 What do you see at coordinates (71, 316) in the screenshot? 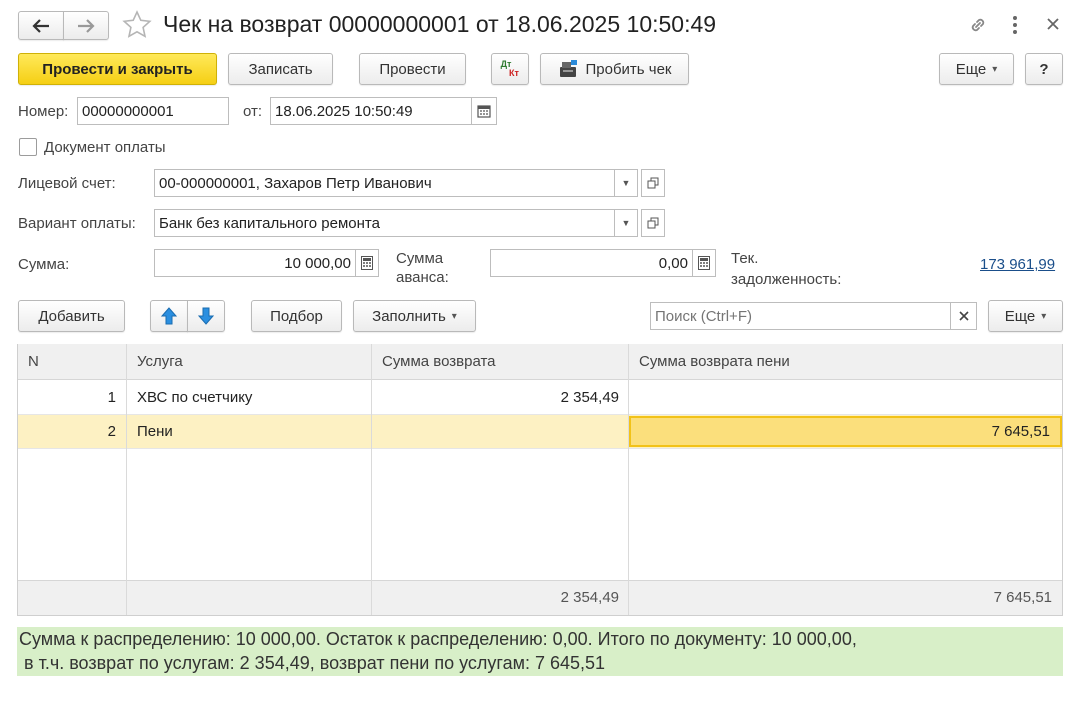
I see `add-button: Добавить` at bounding box center [71, 316].